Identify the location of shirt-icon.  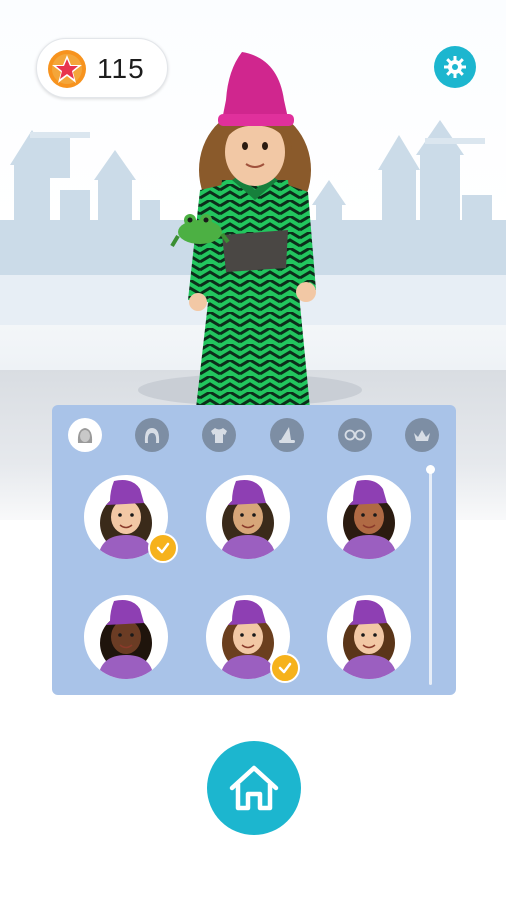
(219, 435).